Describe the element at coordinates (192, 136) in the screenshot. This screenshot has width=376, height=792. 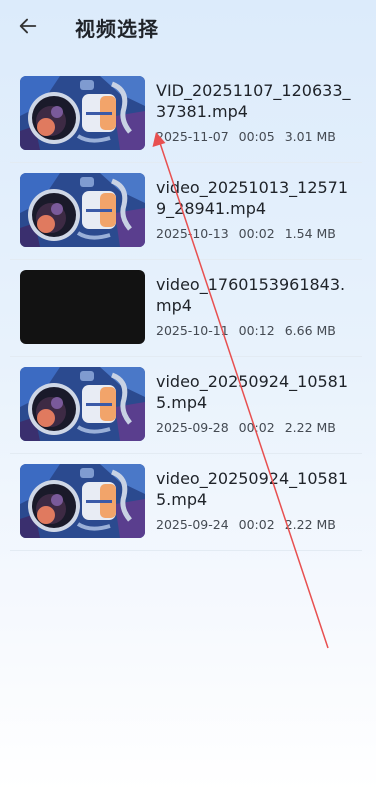
I see `video-date: 2025-11-07` at that location.